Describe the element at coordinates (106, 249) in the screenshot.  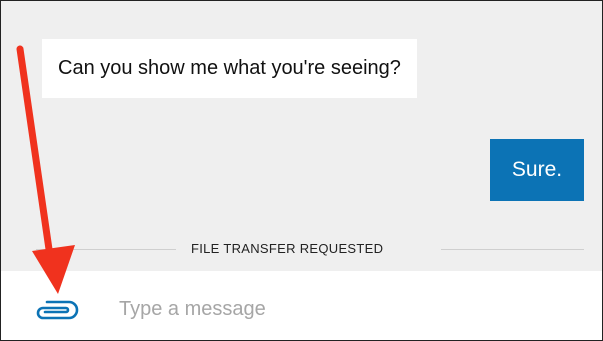
I see `divider-line-left` at that location.